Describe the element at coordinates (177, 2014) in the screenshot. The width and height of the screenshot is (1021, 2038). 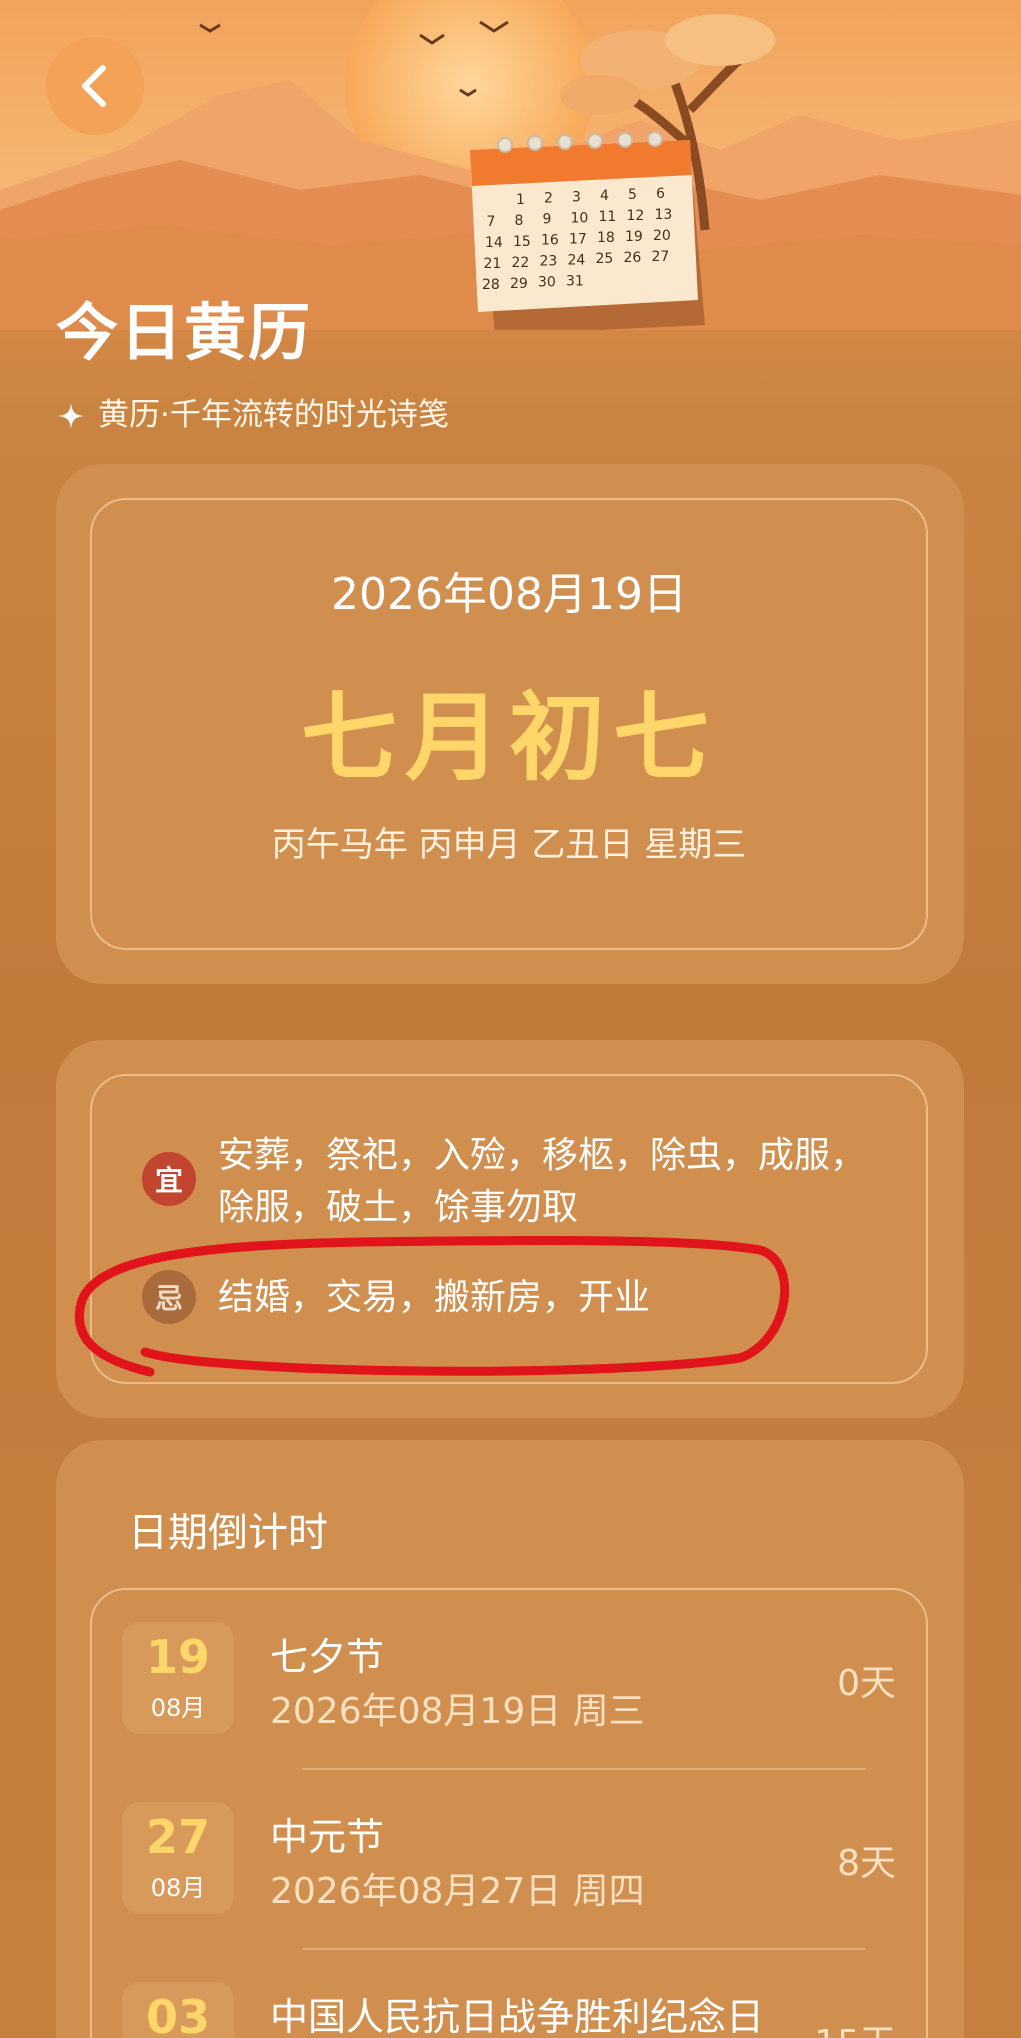
I see `chip-day: 03` at that location.